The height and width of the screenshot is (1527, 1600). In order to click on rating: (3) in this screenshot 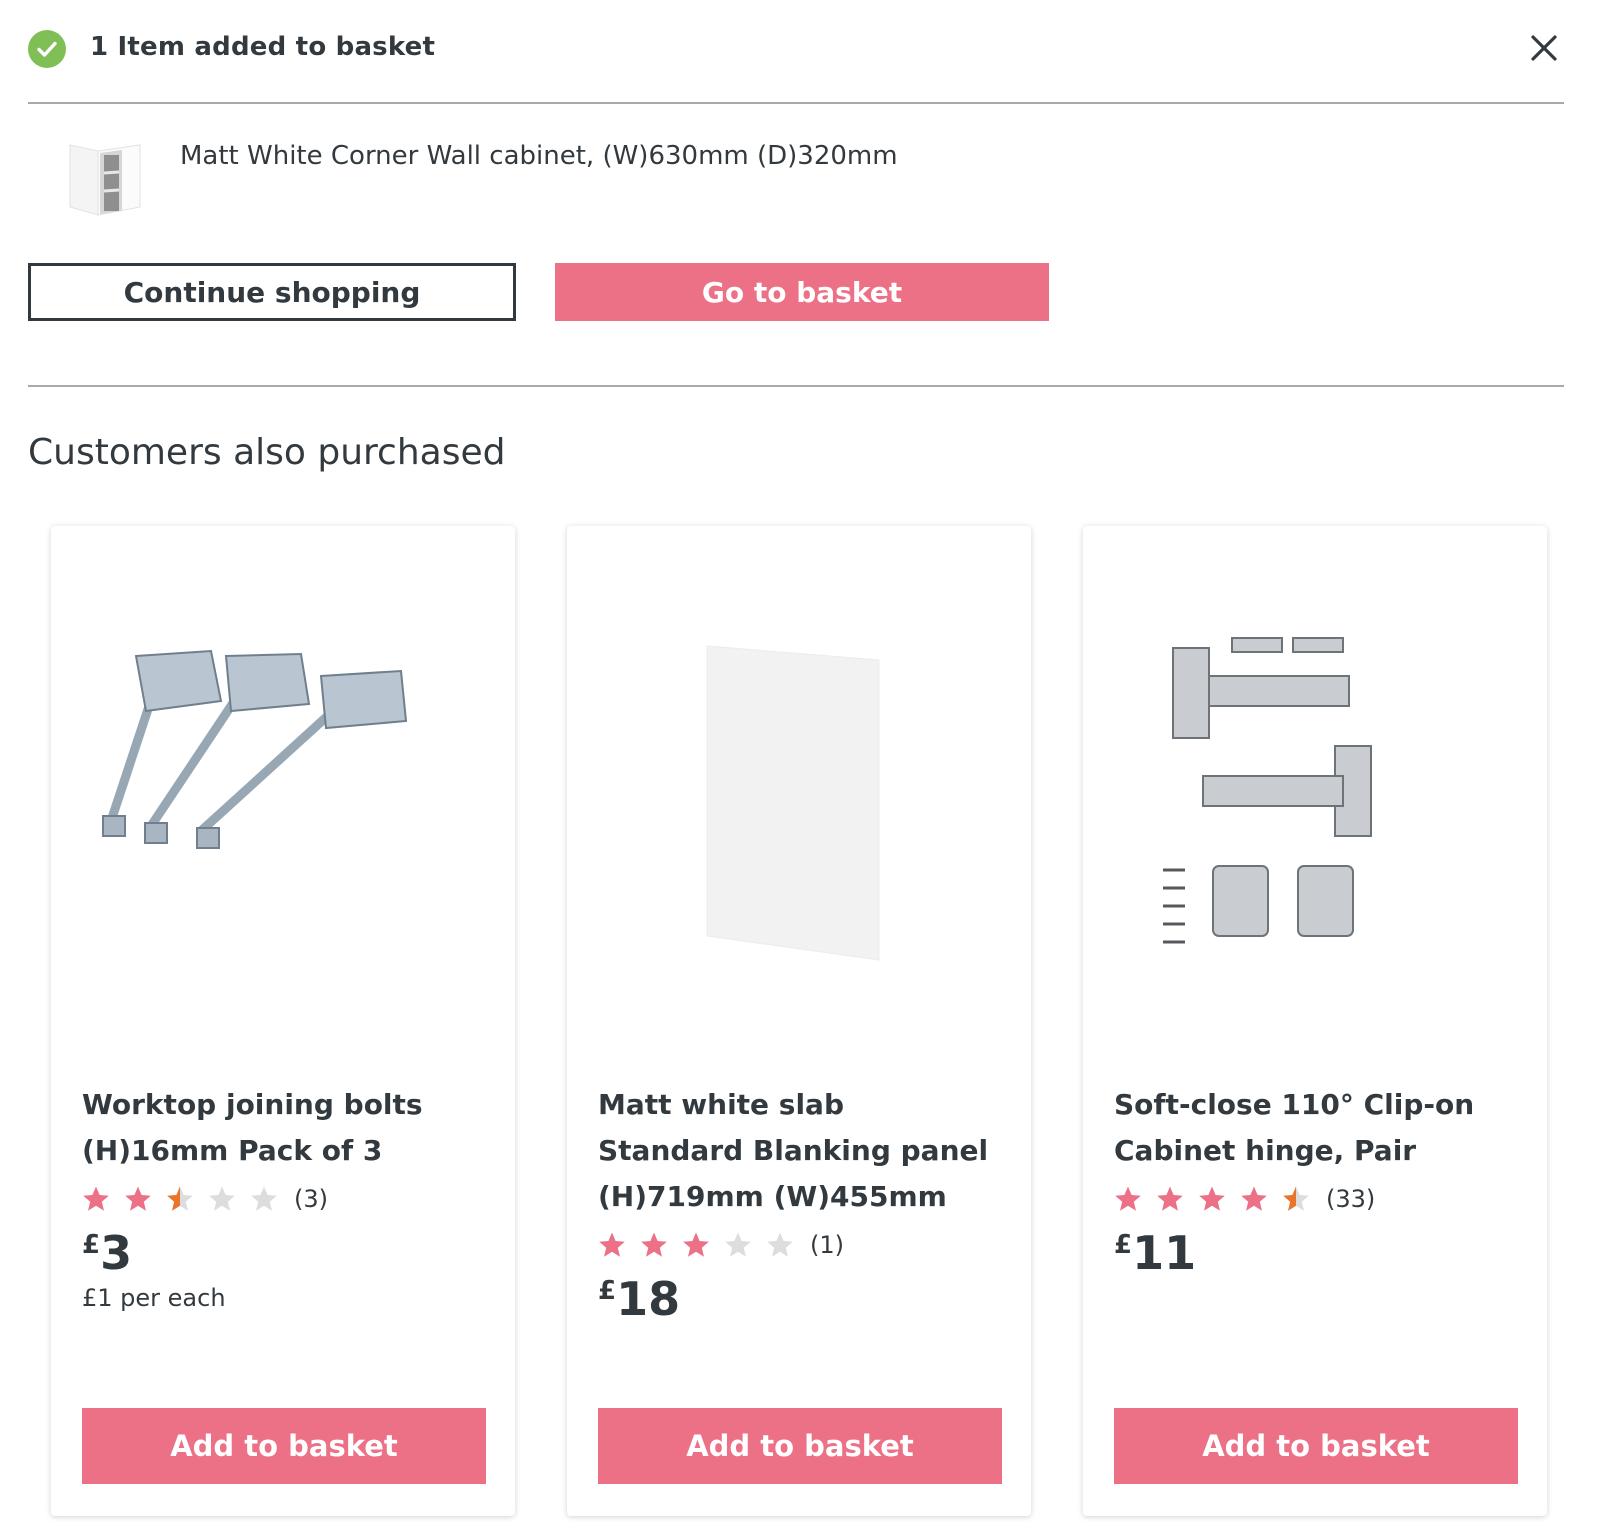, I will do `click(205, 1199)`.